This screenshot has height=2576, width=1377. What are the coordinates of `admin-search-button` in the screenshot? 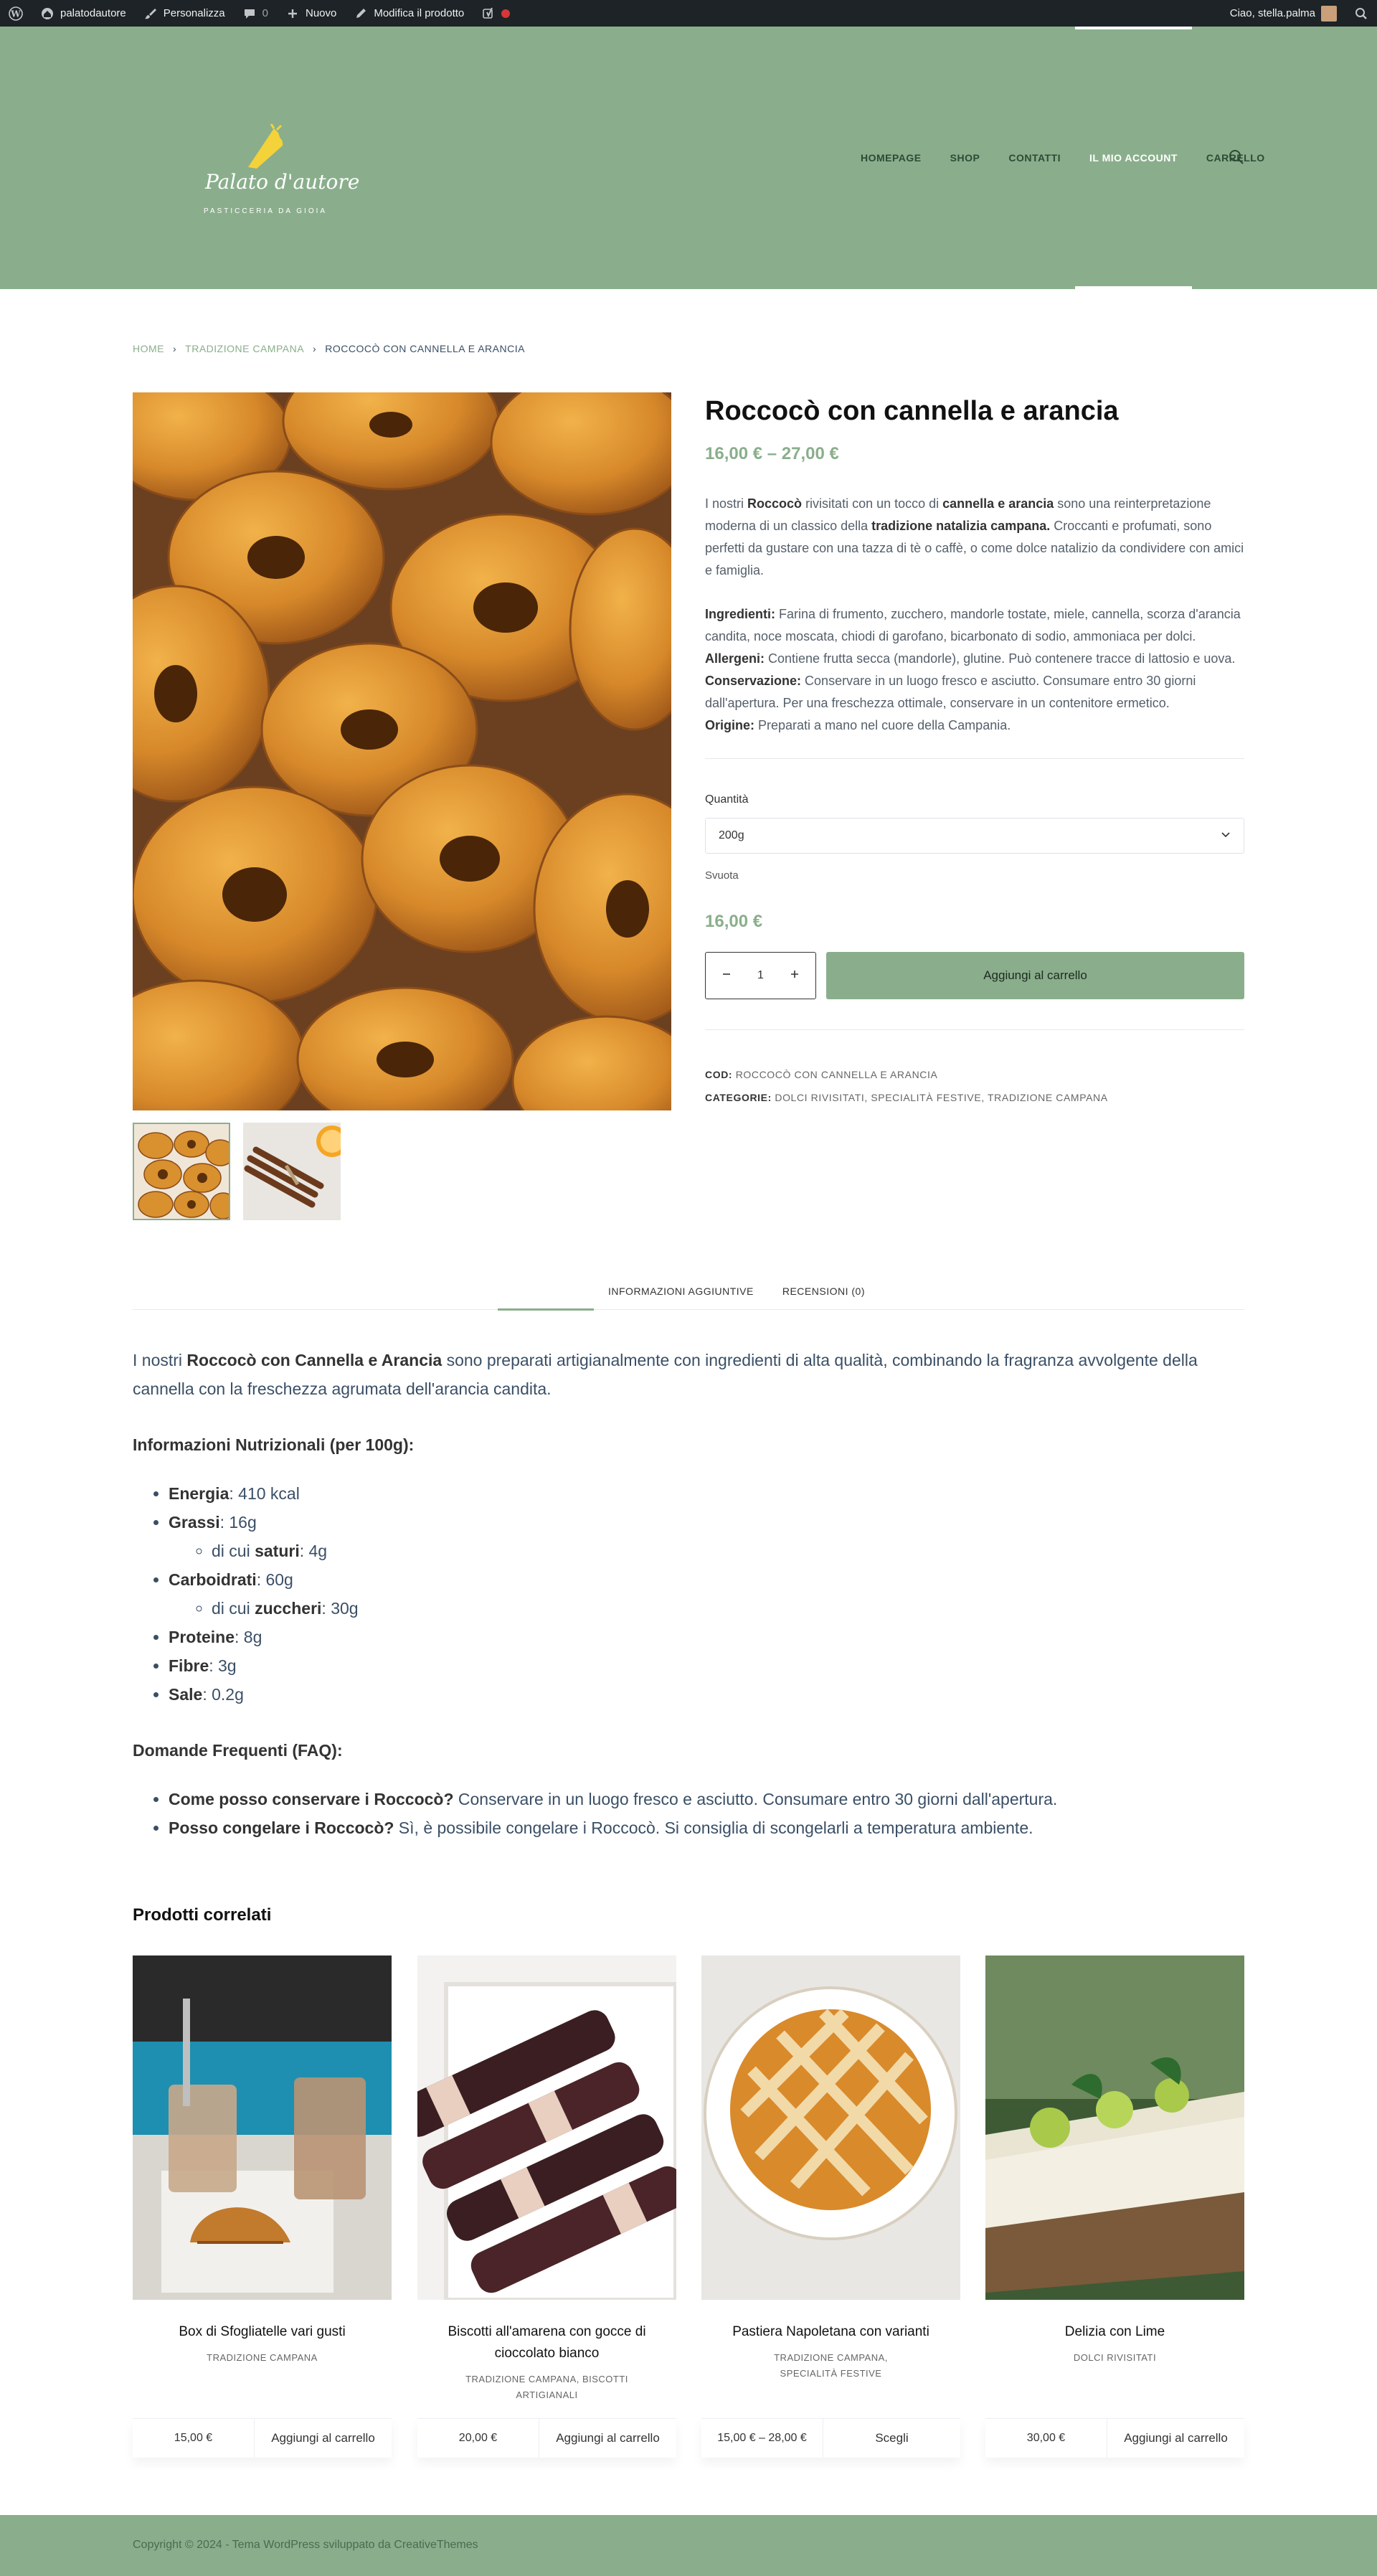 It's located at (1361, 13).